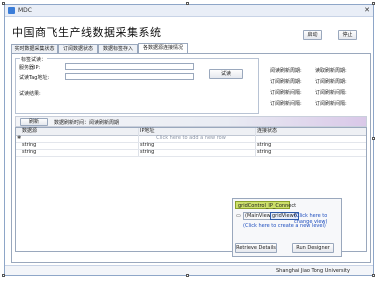  What do you see at coordinates (313, 248) in the screenshot?
I see `run-designer-button: Run Designer` at bounding box center [313, 248].